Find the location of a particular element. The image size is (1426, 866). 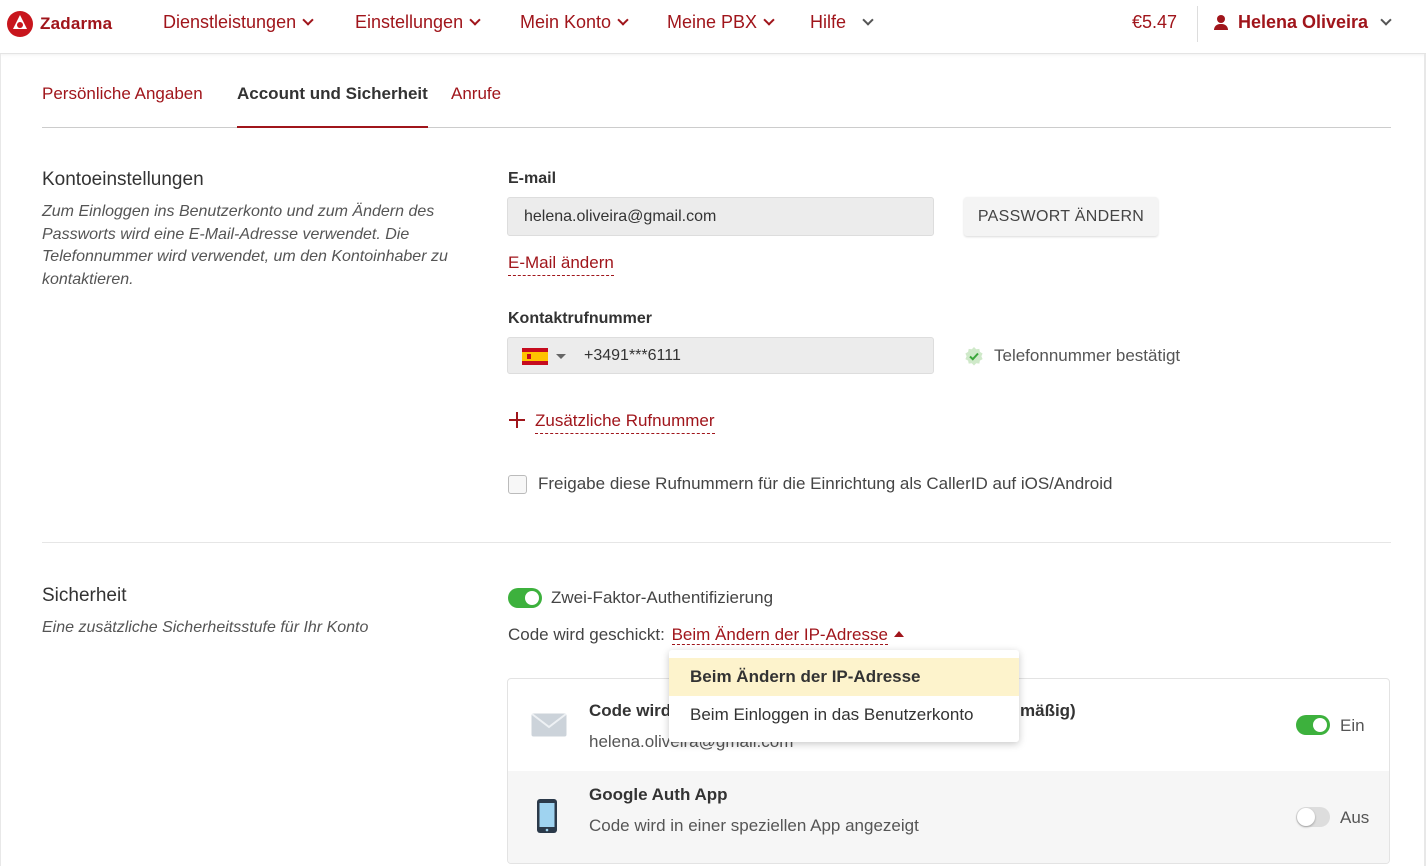

dropdown-option-login: Beim Einloggen in das Benutzerkonto is located at coordinates (844, 715).